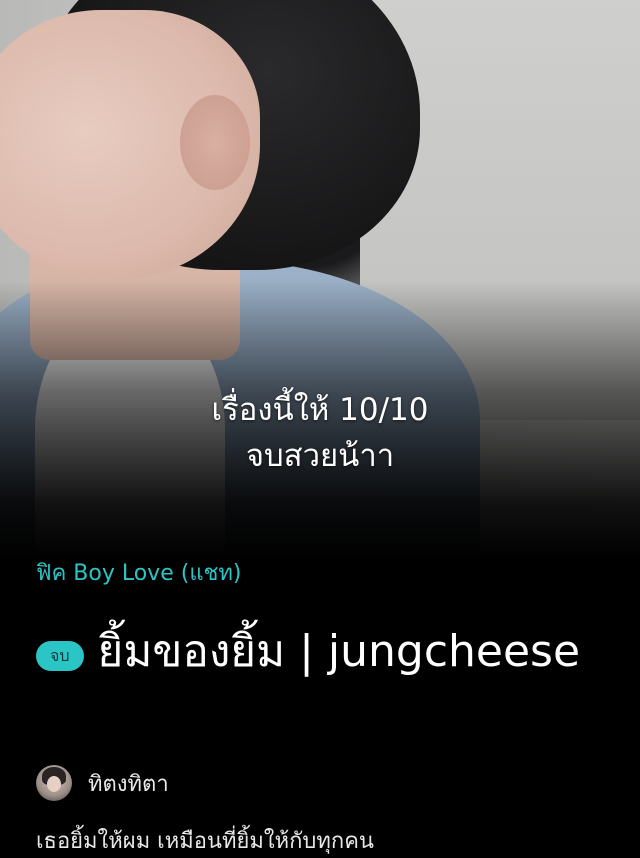  Describe the element at coordinates (205, 841) in the screenshot. I see `synopsis-preview: เธอยิ้มให้ผม เหมือนที่ยิ้มให้กับทุกคน` at that location.